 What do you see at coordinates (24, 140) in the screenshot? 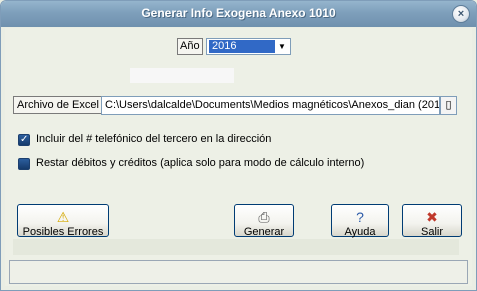
I see `include-phone-checkbox` at bounding box center [24, 140].